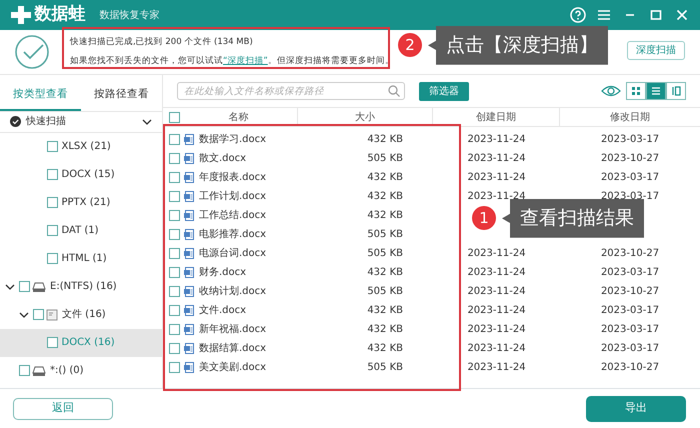 The width and height of the screenshot is (700, 428). Describe the element at coordinates (573, 218) in the screenshot. I see `callout-bubble: 查看扫描结果` at that location.